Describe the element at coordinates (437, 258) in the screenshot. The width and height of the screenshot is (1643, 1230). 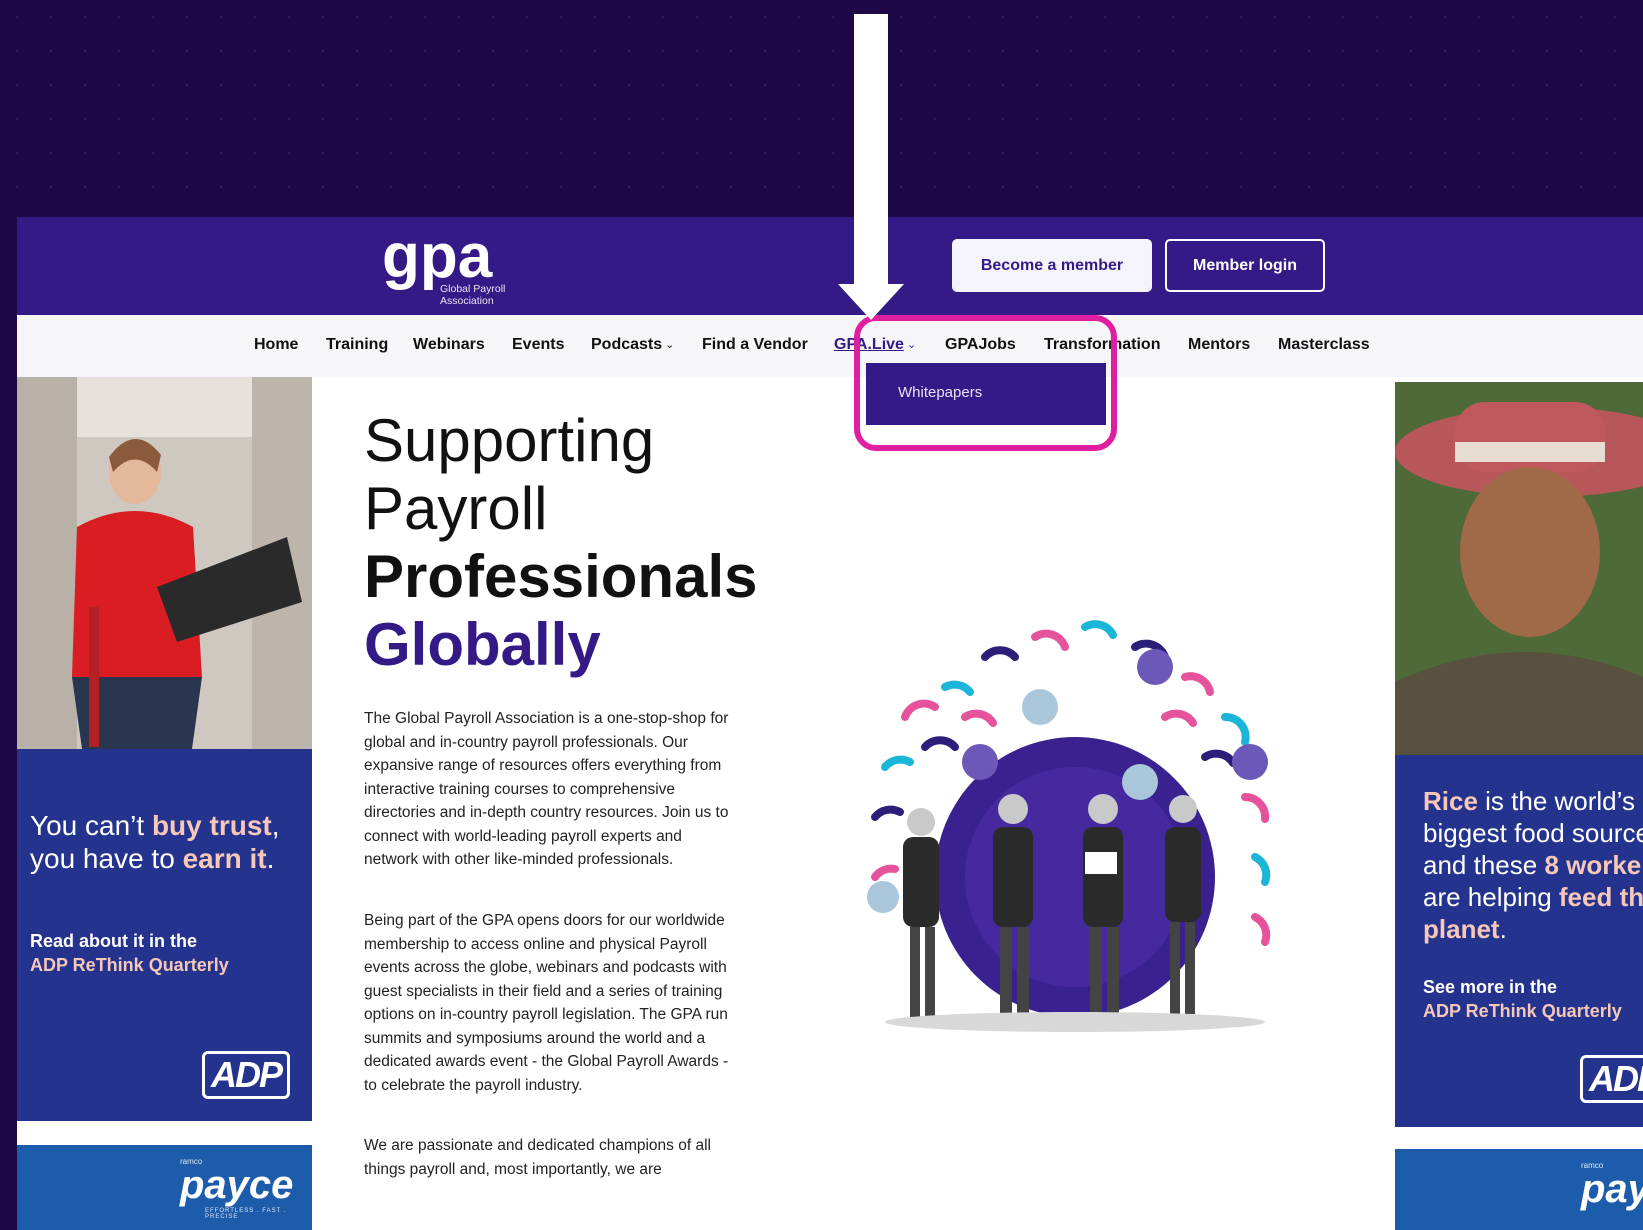
I see `svg-text: gpa` at that location.